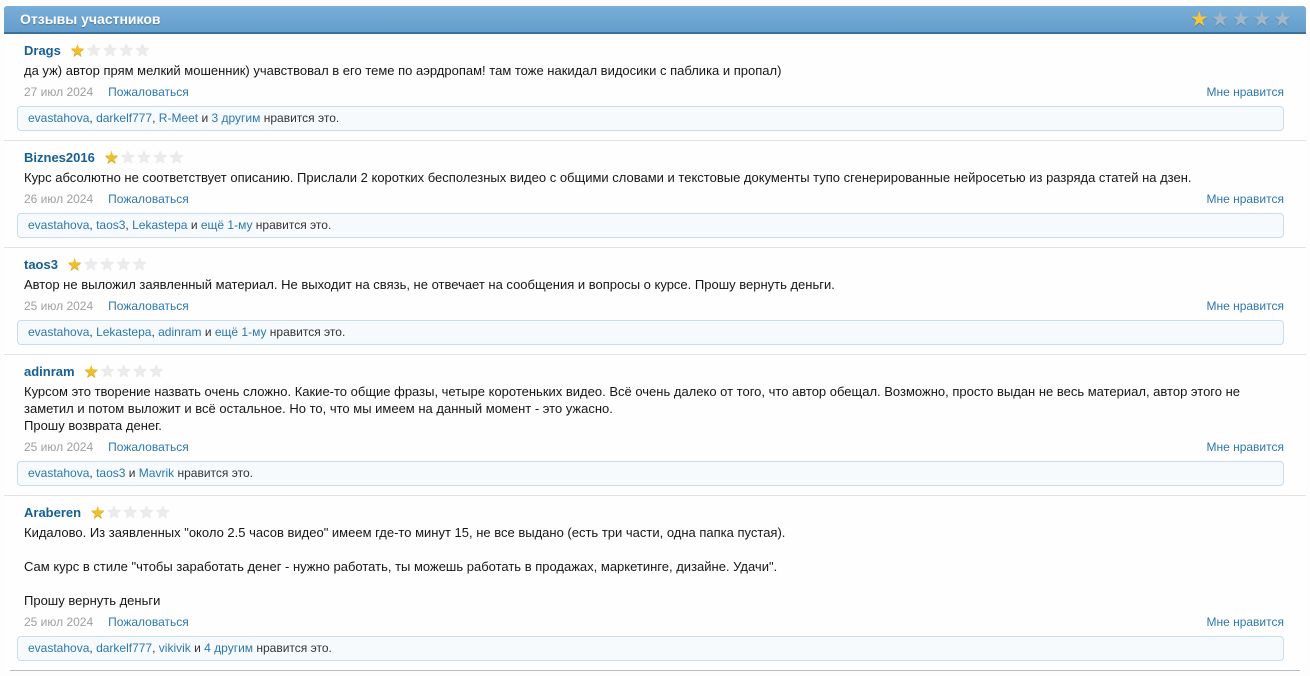  Describe the element at coordinates (49, 371) in the screenshot. I see `review-author-link: adinram` at that location.